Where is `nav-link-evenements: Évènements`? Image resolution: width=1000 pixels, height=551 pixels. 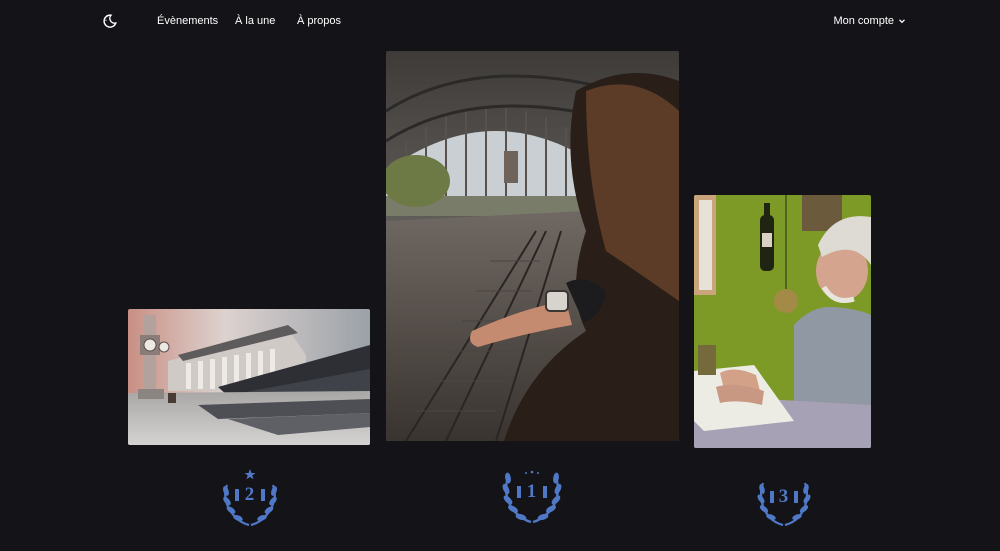 nav-link-evenements: Évènements is located at coordinates (187, 21).